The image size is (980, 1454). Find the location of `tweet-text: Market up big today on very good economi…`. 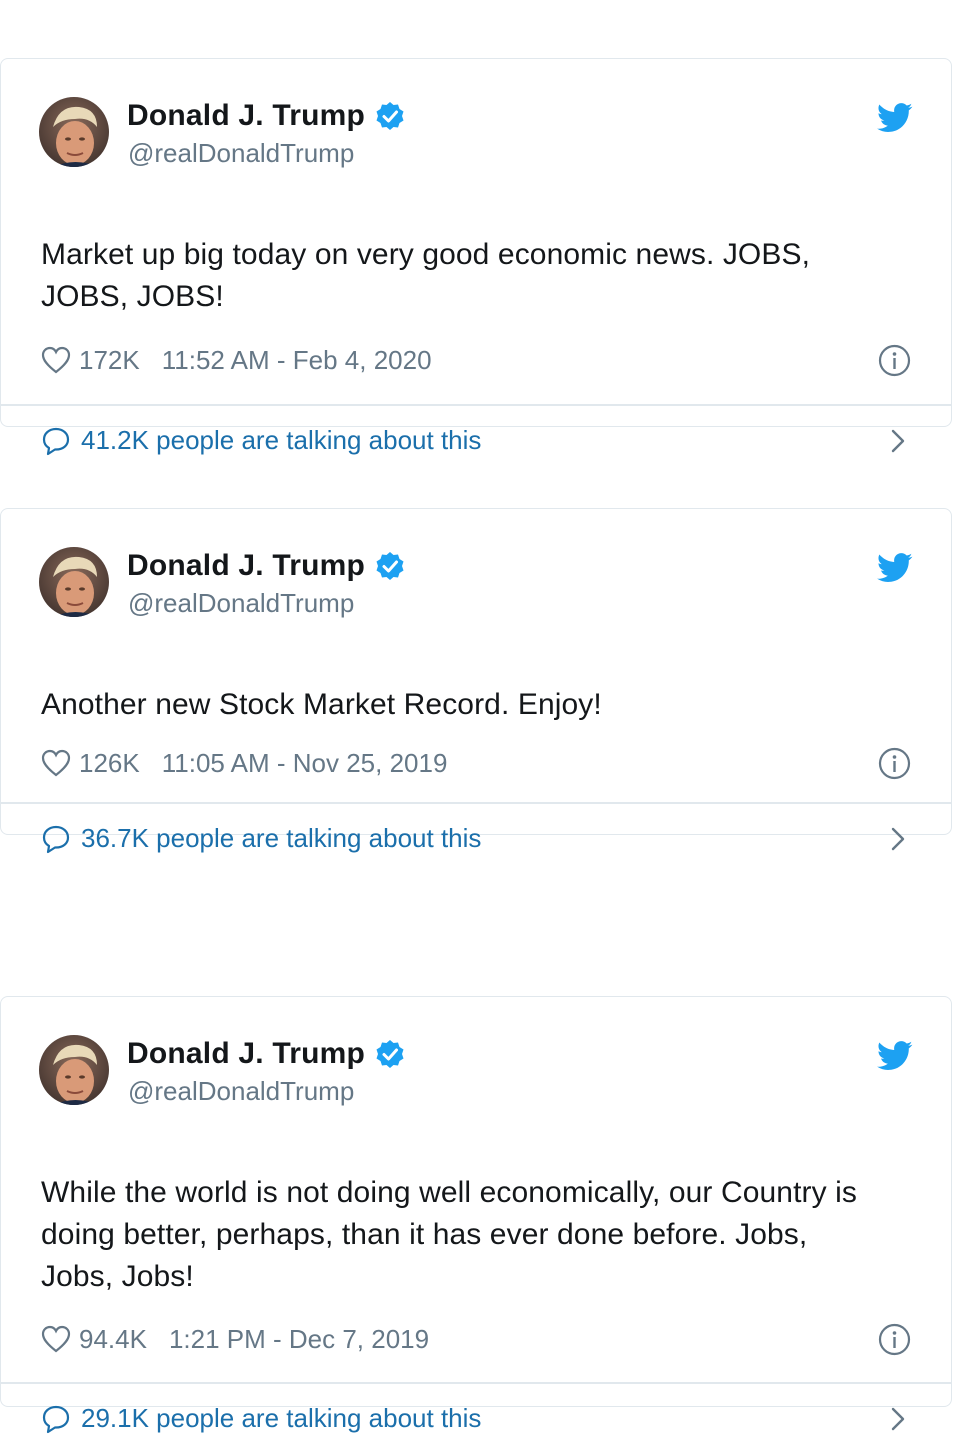

tweet-text: Market up big today on very good economi… is located at coordinates (426, 275).